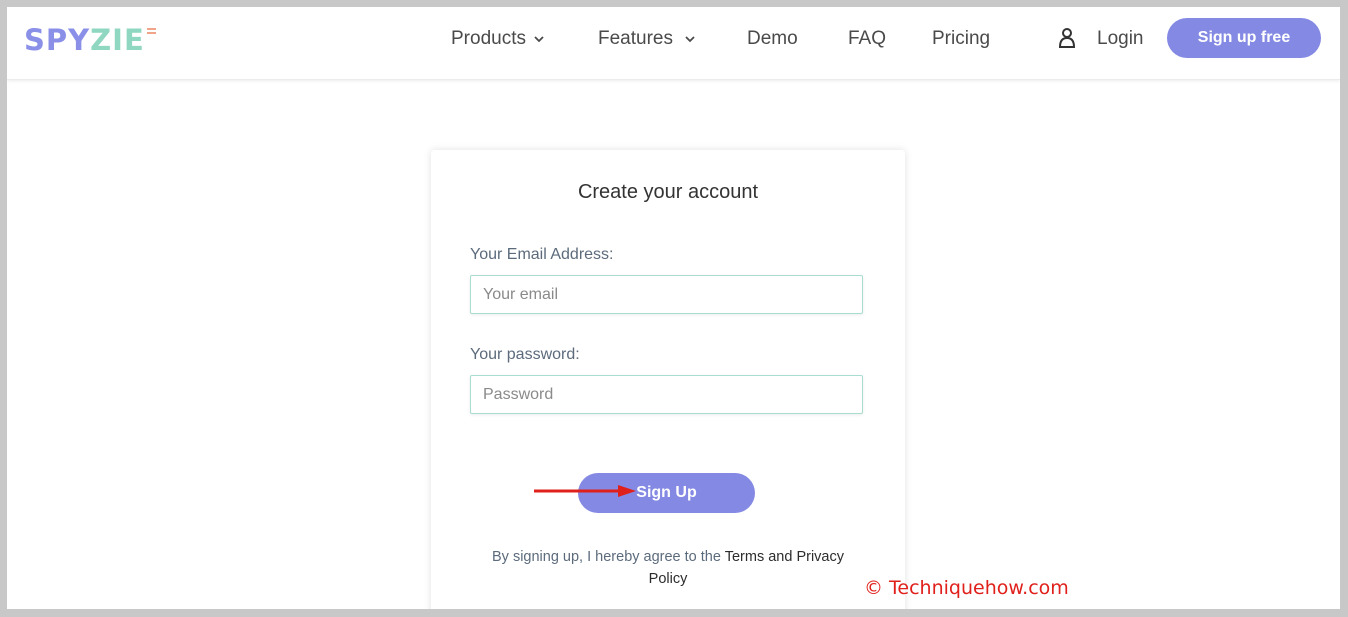 This screenshot has height=617, width=1348. I want to click on nav-features: Features, so click(646, 39).